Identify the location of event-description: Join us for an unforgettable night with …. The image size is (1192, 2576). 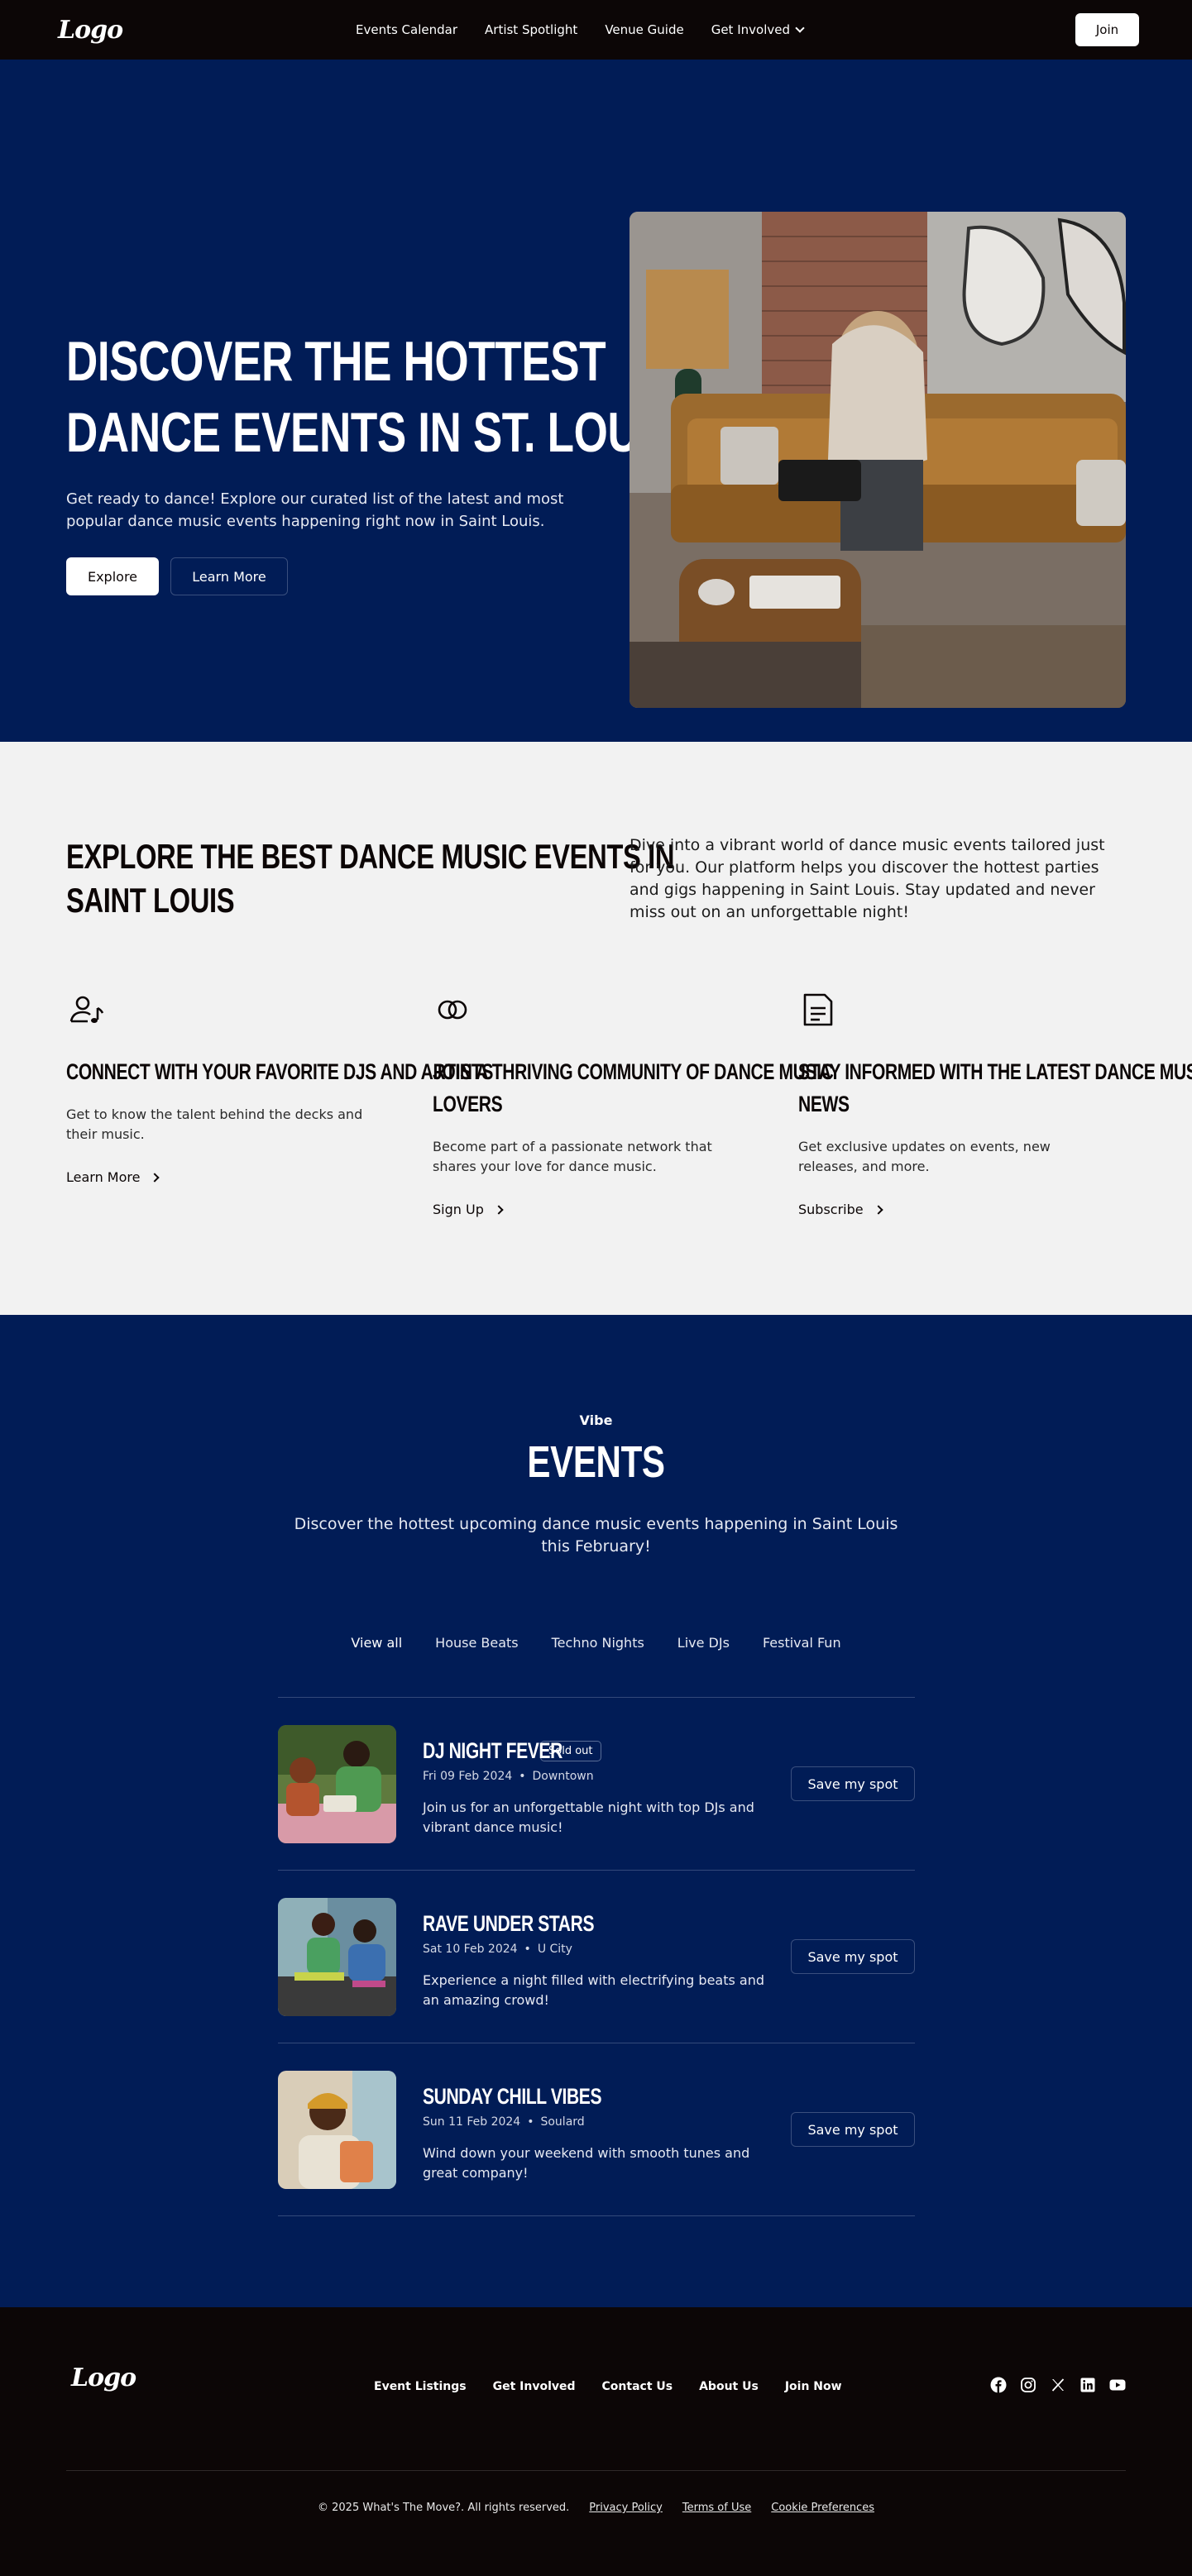
(588, 1817).